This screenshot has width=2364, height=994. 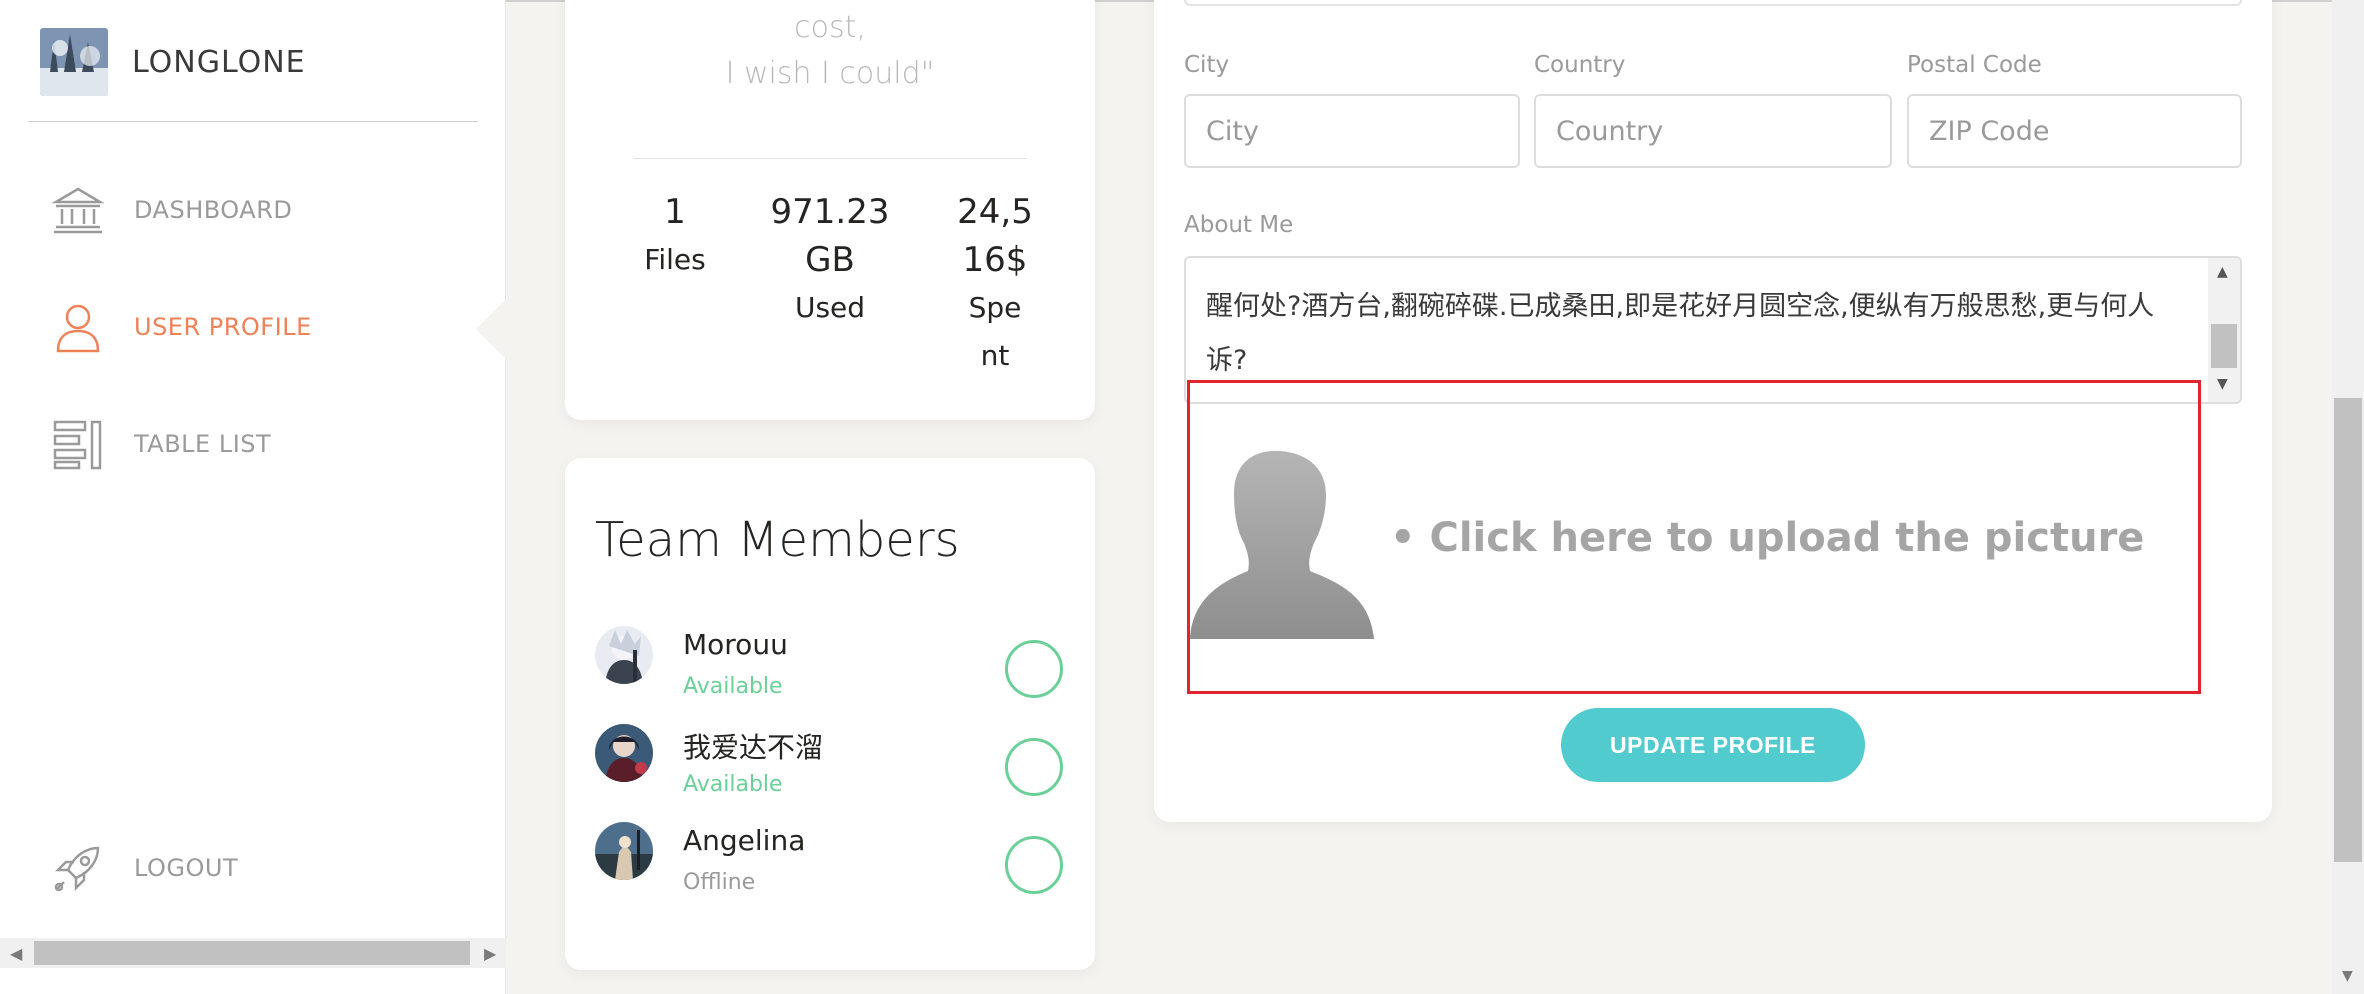 What do you see at coordinates (1580, 65) in the screenshot?
I see `country-label: Country` at bounding box center [1580, 65].